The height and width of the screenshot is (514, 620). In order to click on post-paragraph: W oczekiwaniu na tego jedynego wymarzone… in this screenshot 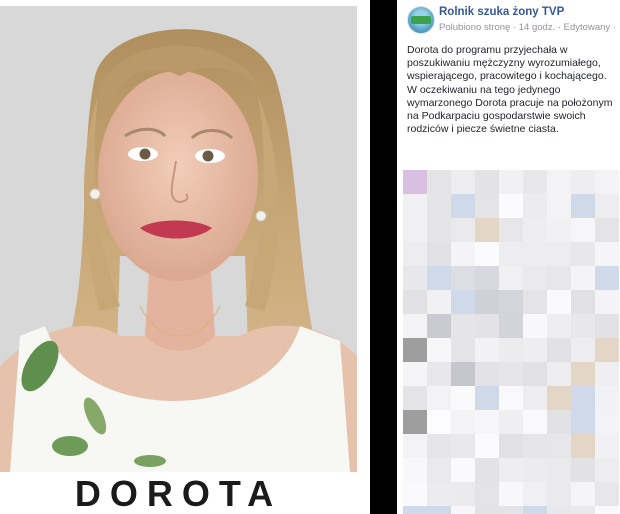, I will do `click(510, 109)`.